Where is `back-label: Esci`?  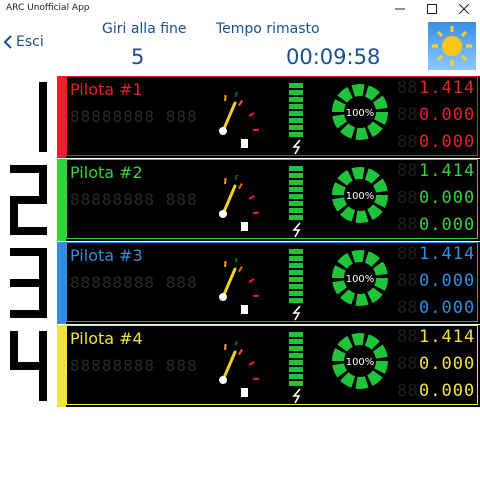 back-label: Esci is located at coordinates (30, 42).